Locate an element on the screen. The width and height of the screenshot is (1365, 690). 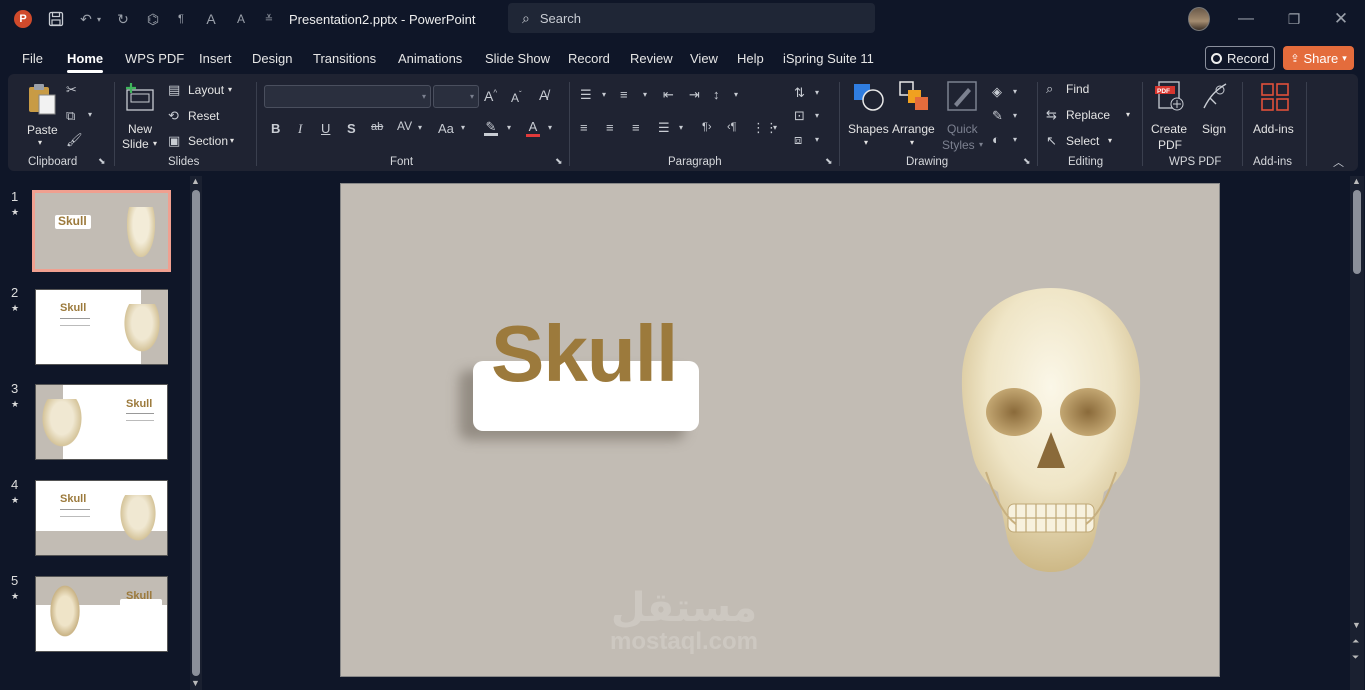
numbering-icon: ≡ is located at coordinates (624, 94).